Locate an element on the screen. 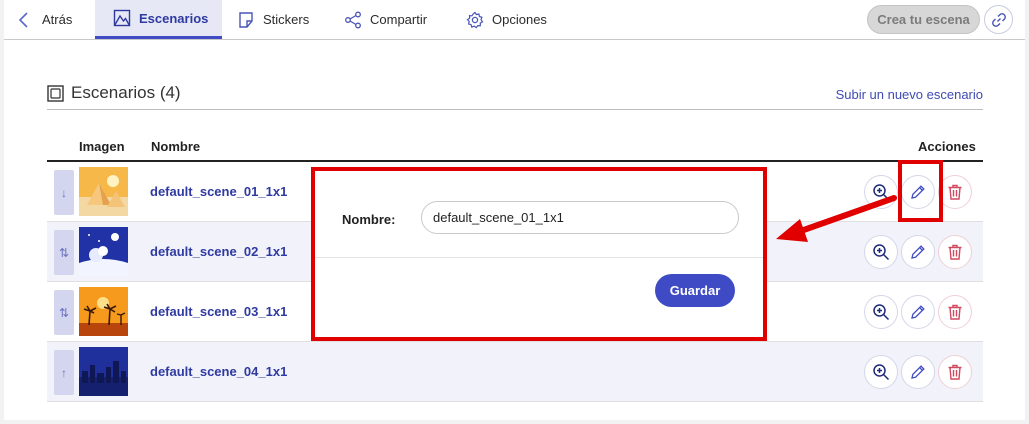 The height and width of the screenshot is (424, 1029). tab-scenes: Escenarios is located at coordinates (158, 19).